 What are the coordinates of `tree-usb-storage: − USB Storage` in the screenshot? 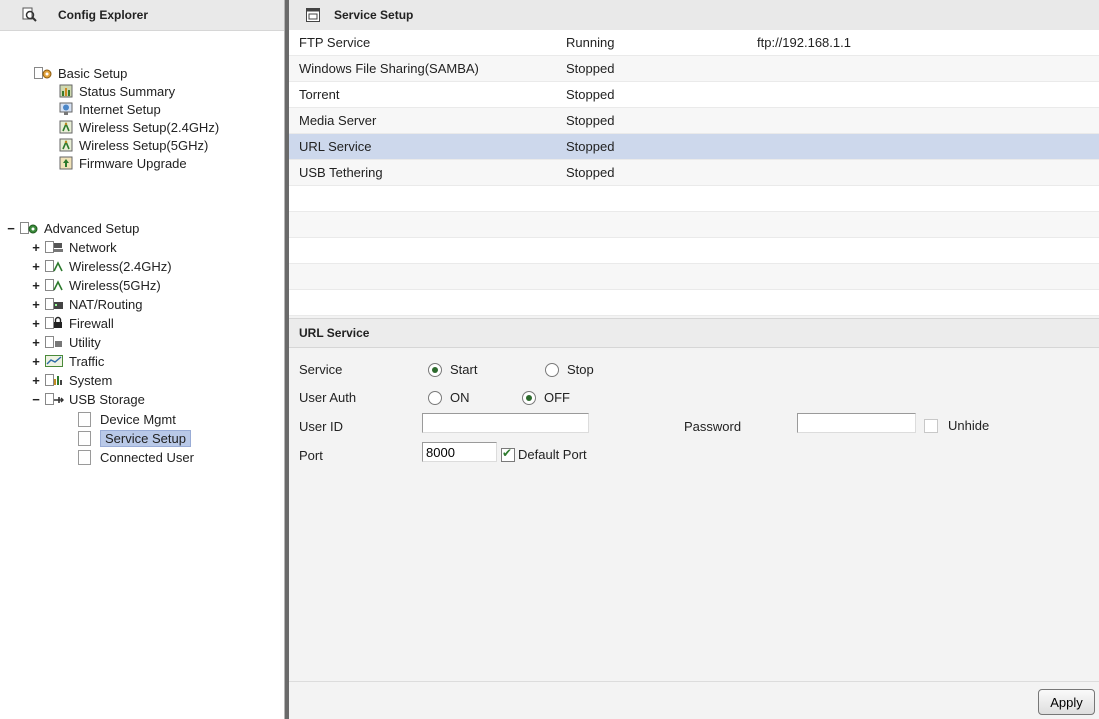 It's located at (88, 399).